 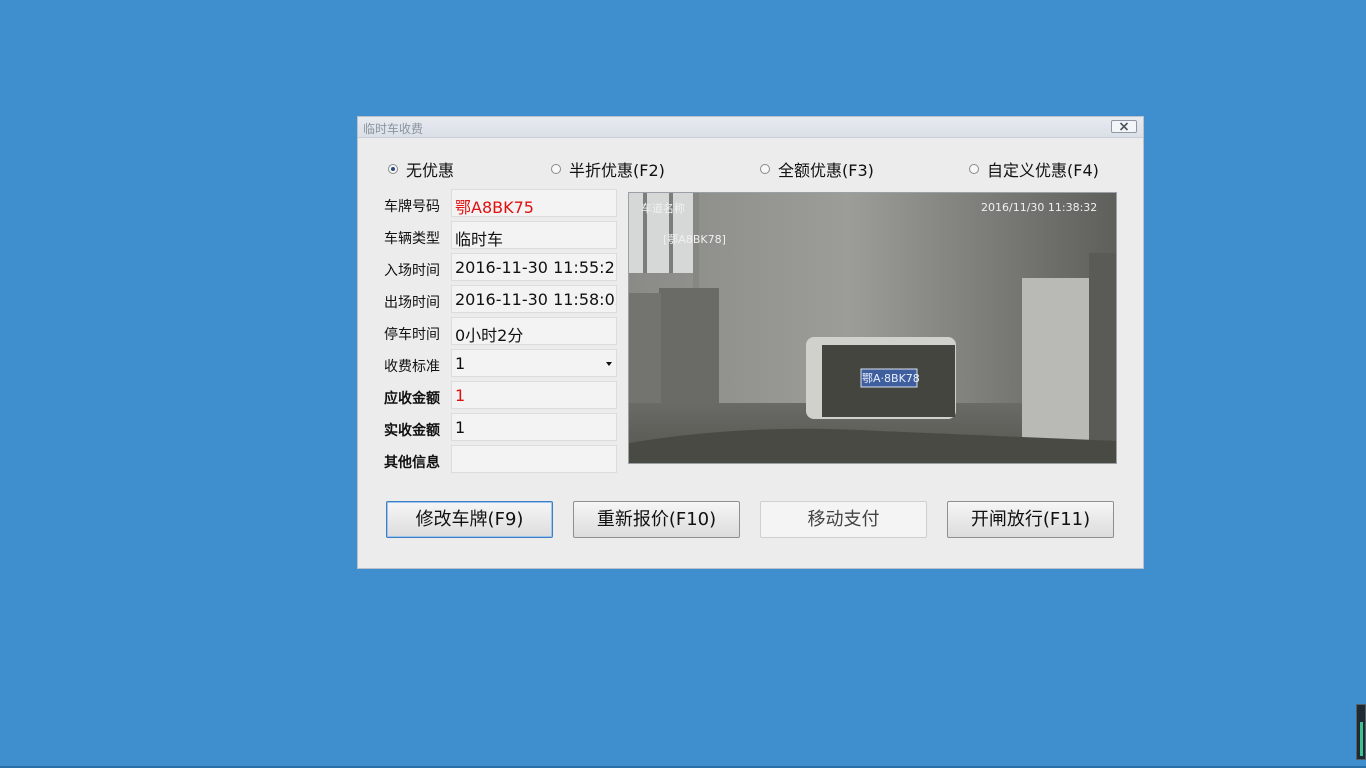 I want to click on chevron-down-icon, so click(x=609, y=364).